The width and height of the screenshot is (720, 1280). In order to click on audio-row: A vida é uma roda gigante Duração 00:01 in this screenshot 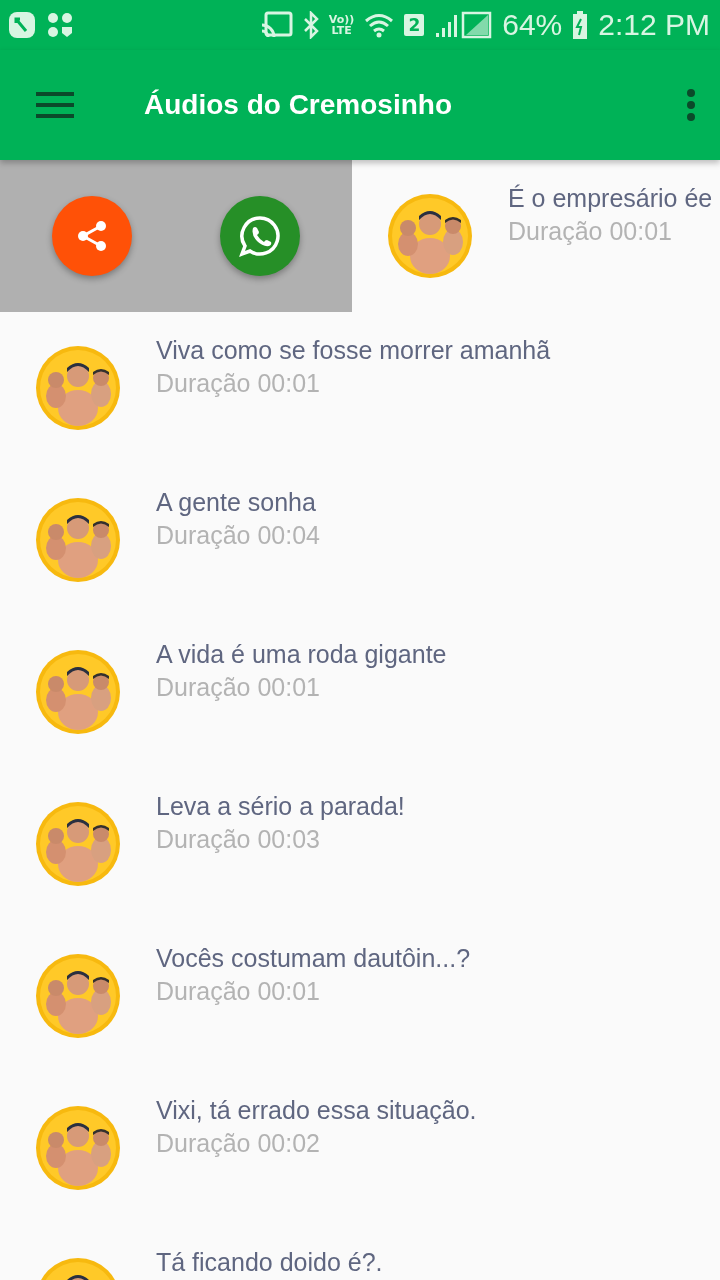, I will do `click(360, 692)`.